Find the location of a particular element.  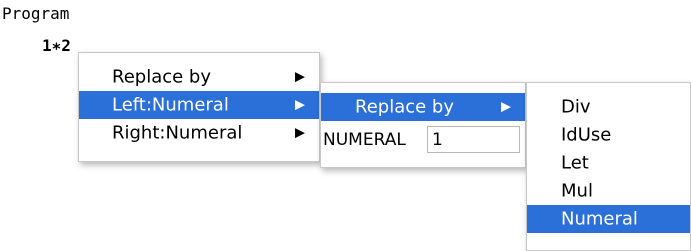

menu-item-div: Div is located at coordinates (608, 107).